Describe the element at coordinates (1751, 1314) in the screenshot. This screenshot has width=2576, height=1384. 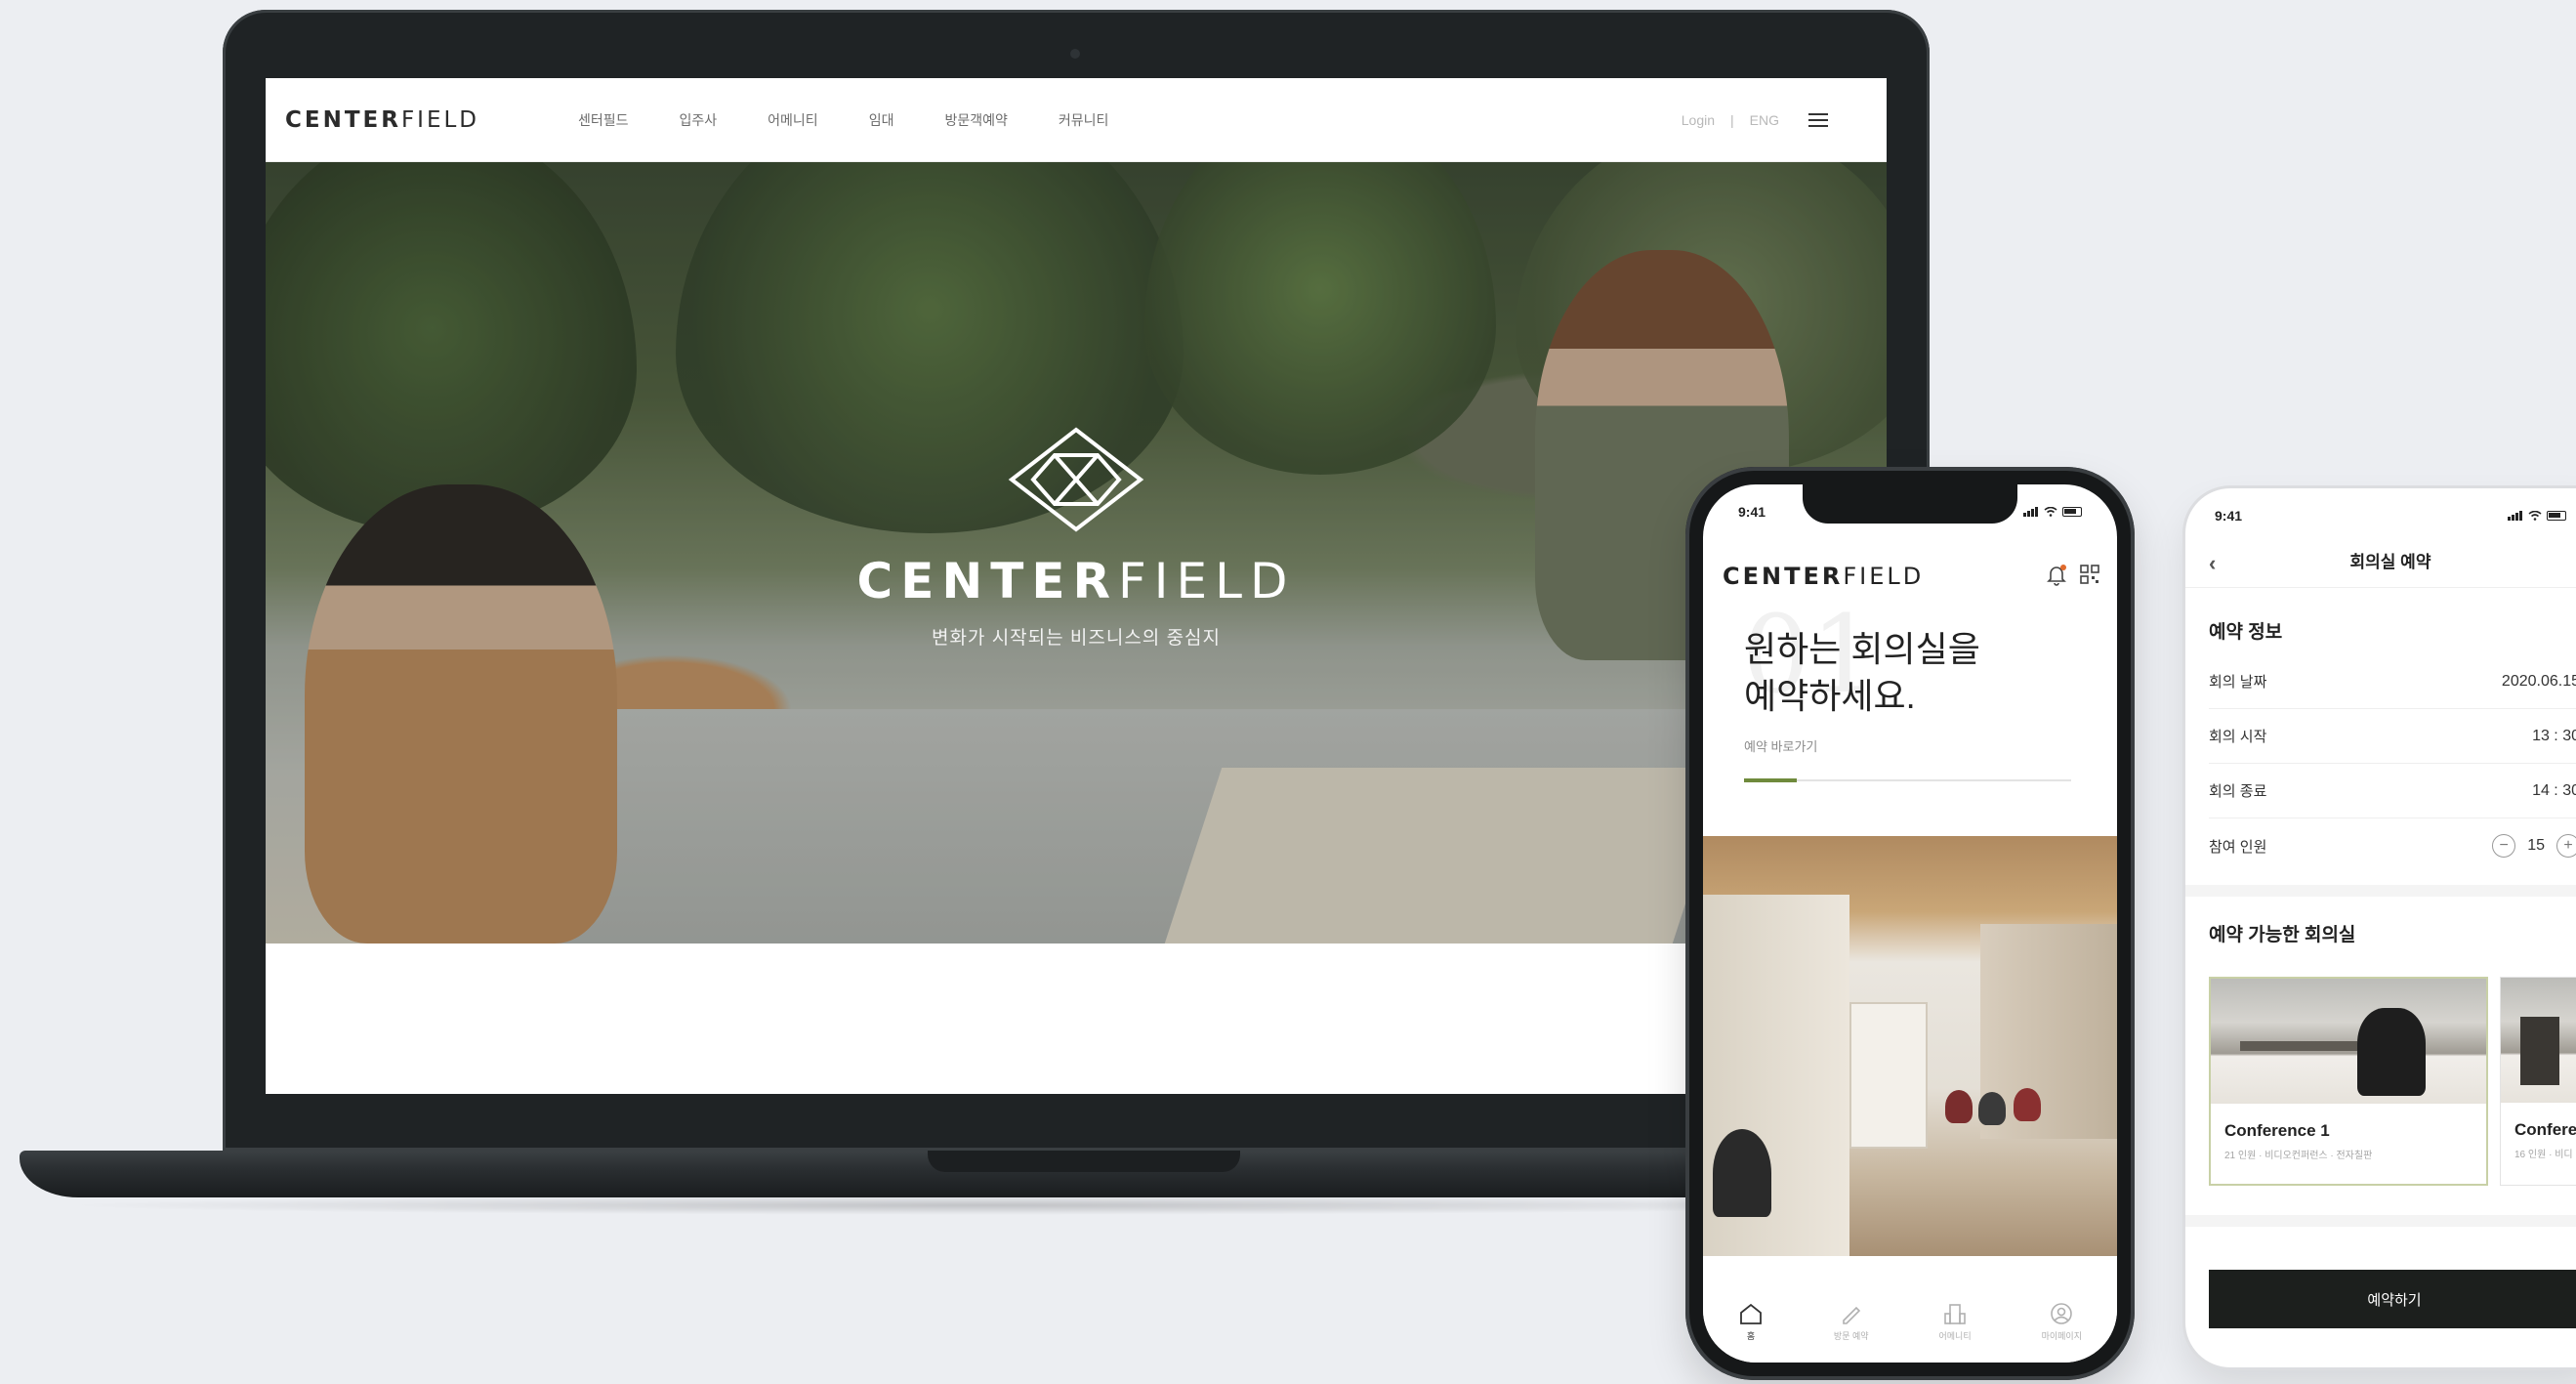
I see `home-icon` at that location.